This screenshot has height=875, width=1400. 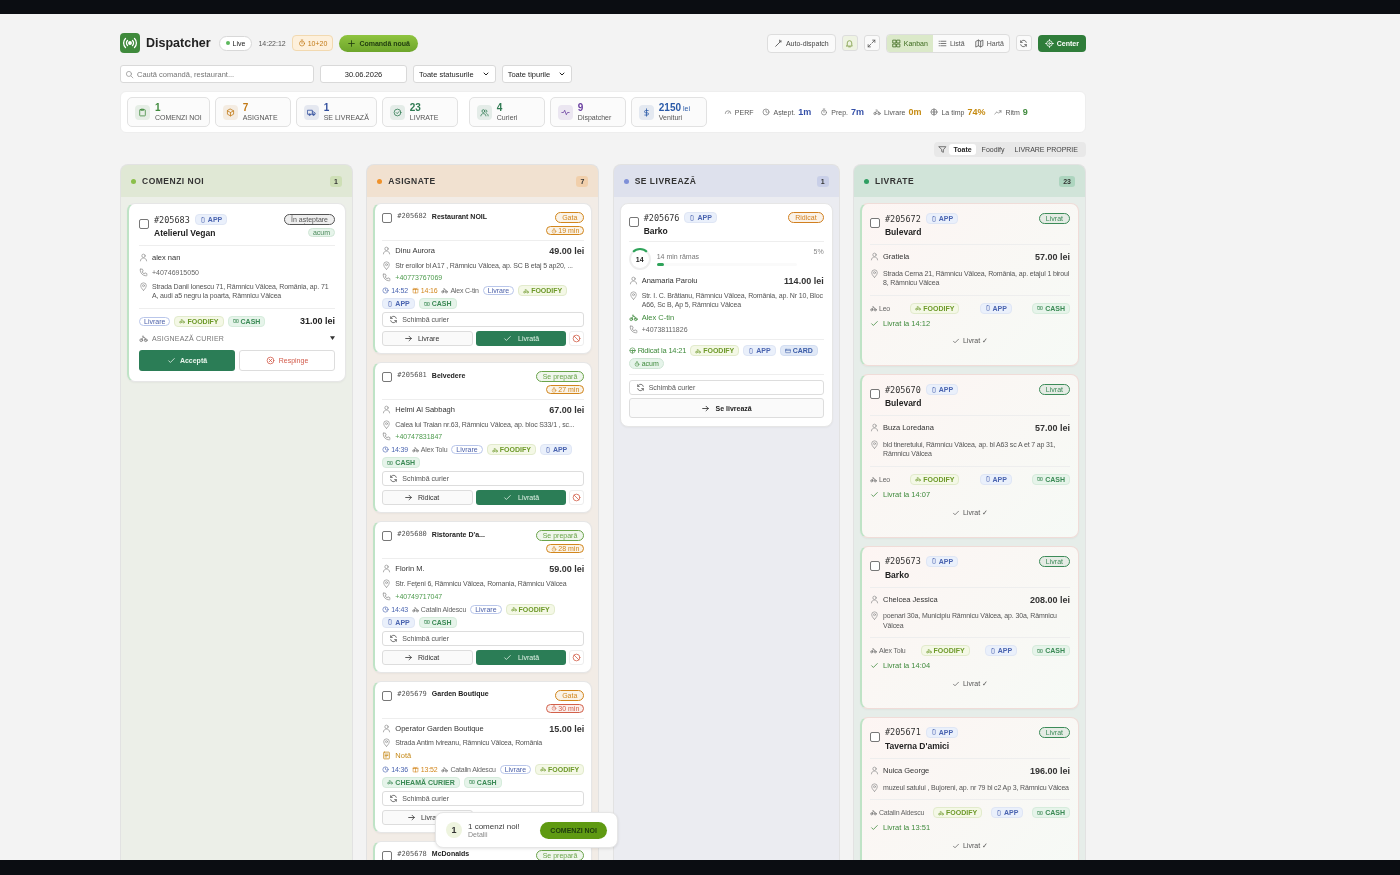 What do you see at coordinates (998, 112) in the screenshot?
I see `trend-icon` at bounding box center [998, 112].